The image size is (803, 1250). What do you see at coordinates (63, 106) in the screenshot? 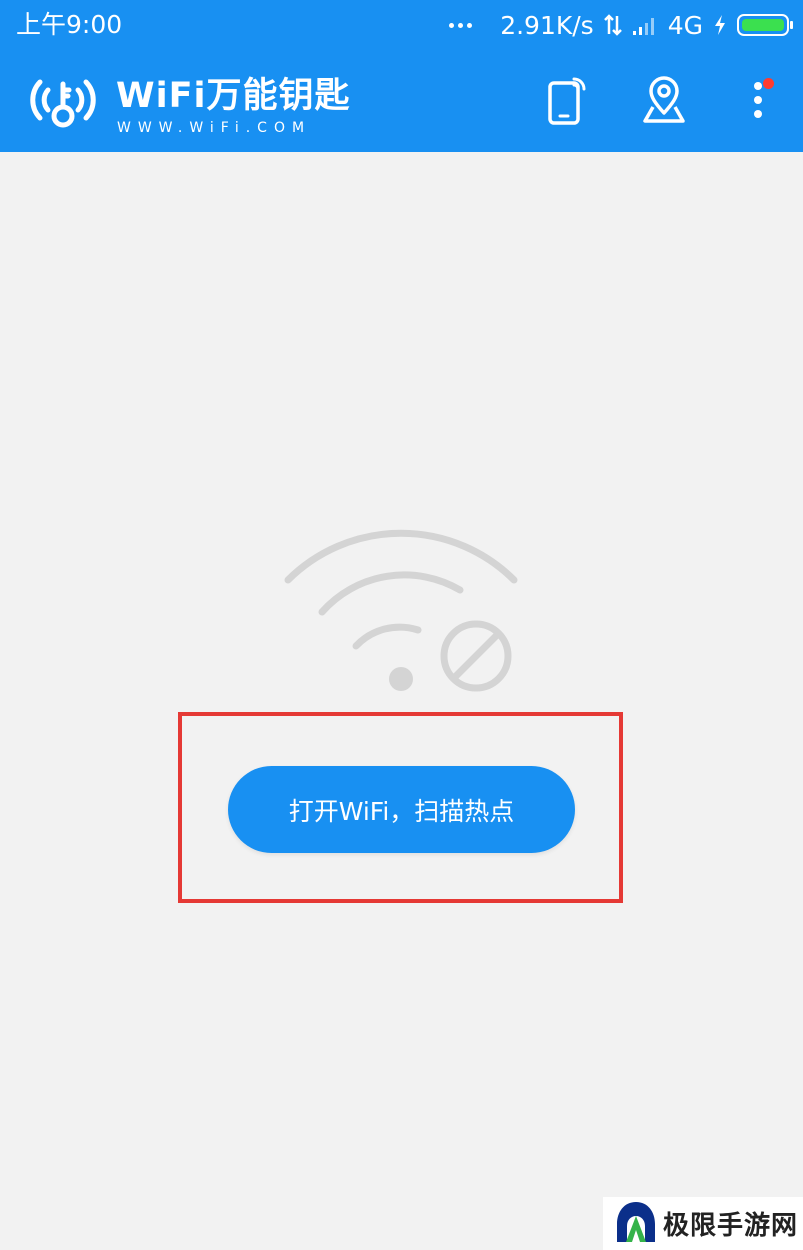
I see `wifi-key-logo-icon` at bounding box center [63, 106].